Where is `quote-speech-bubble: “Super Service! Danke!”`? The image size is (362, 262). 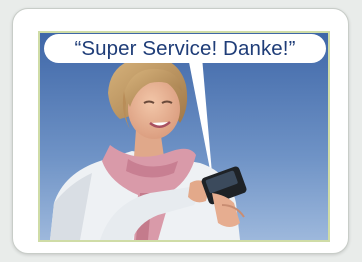
quote-speech-bubble: “Super Service! Danke!” is located at coordinates (185, 48).